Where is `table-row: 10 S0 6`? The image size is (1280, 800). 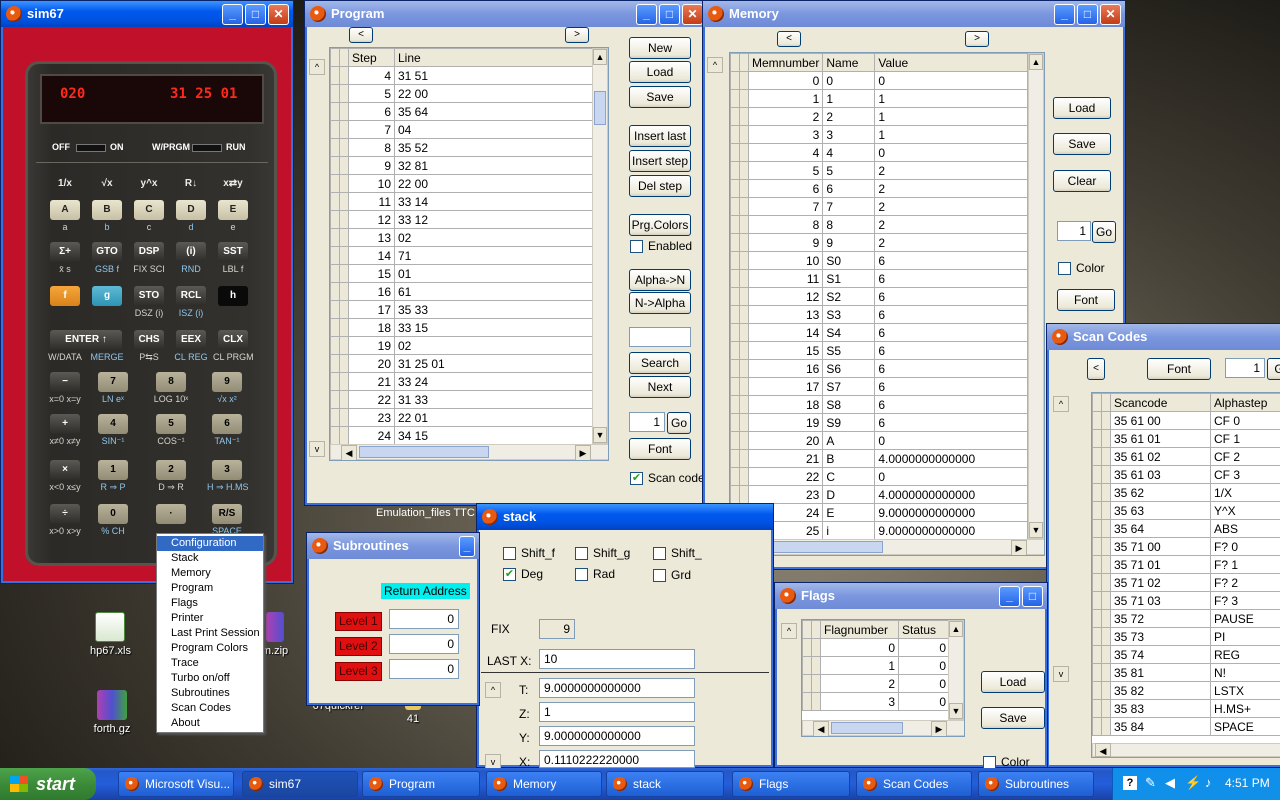 table-row: 10 S0 6 is located at coordinates (879, 260).